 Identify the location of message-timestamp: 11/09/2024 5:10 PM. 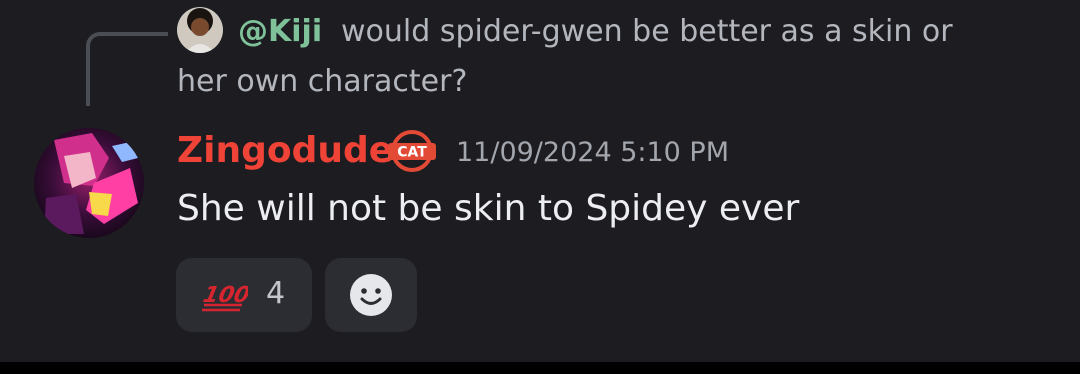
(592, 153).